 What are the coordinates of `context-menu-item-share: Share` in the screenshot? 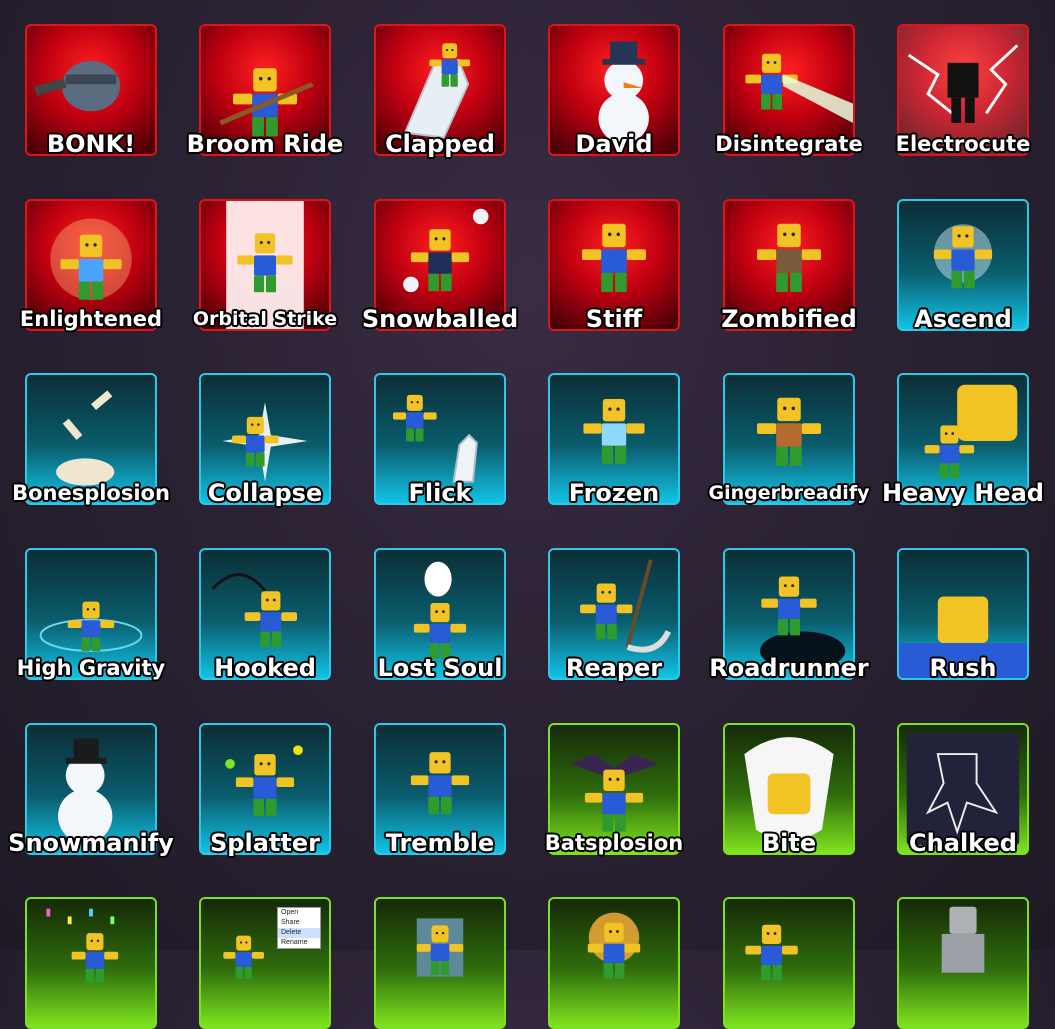 It's located at (299, 923).